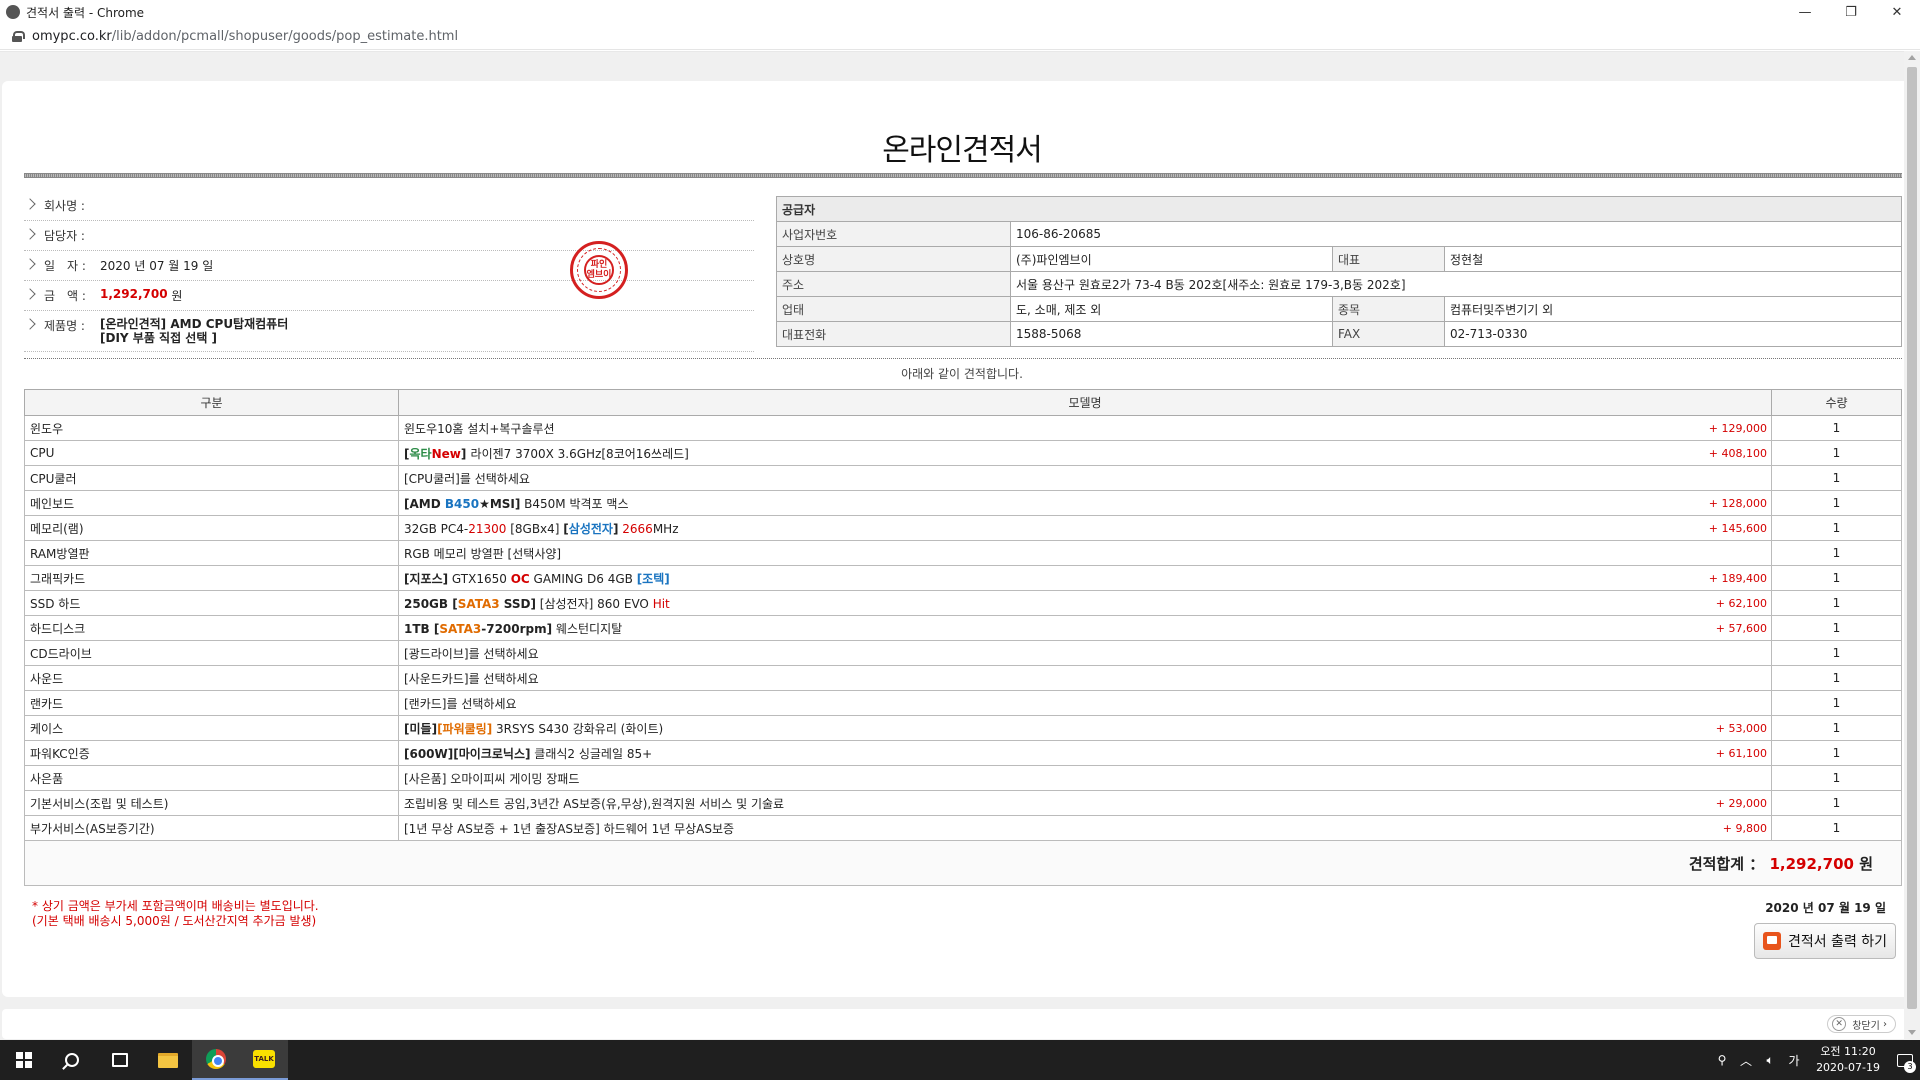 This screenshot has width=1920, height=1080. I want to click on amount-unit: 원, so click(177, 296).